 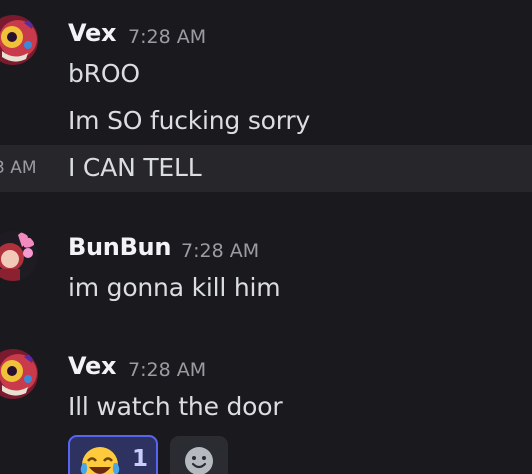 I want to click on face-with-tears-of-joy-icon, so click(x=100, y=459).